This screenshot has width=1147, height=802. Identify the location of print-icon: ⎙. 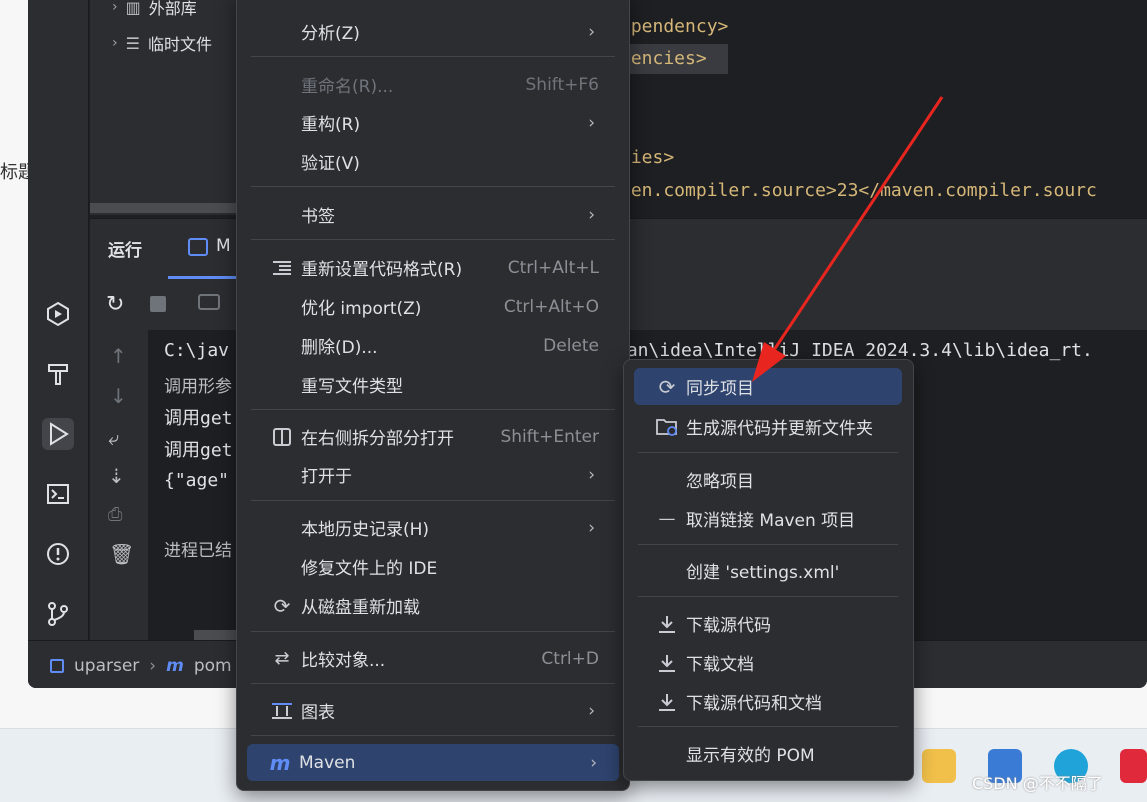
(115, 514).